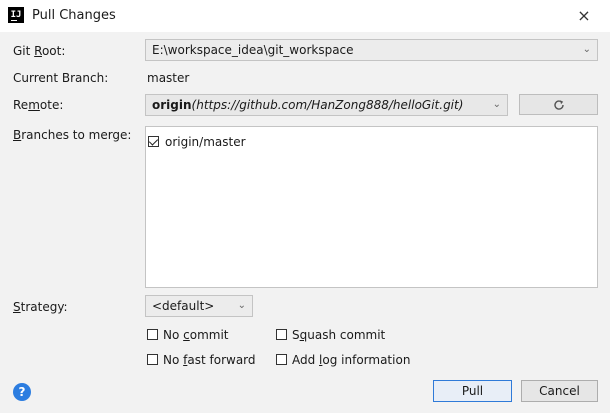  I want to click on refresh-icon, so click(559, 104).